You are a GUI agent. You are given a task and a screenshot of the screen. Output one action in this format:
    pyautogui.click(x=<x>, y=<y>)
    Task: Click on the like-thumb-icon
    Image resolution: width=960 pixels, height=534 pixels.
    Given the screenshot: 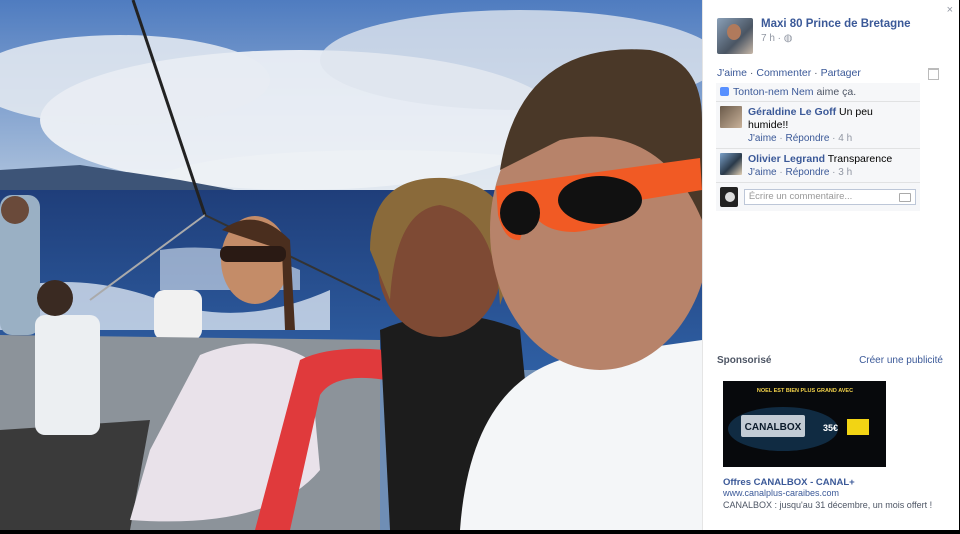 What is the action you would take?
    pyautogui.click(x=724, y=91)
    